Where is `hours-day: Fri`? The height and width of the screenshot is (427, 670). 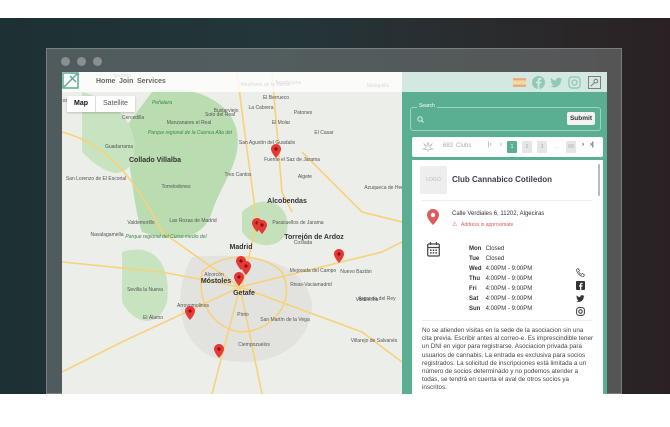 hours-day: Fri is located at coordinates (473, 289).